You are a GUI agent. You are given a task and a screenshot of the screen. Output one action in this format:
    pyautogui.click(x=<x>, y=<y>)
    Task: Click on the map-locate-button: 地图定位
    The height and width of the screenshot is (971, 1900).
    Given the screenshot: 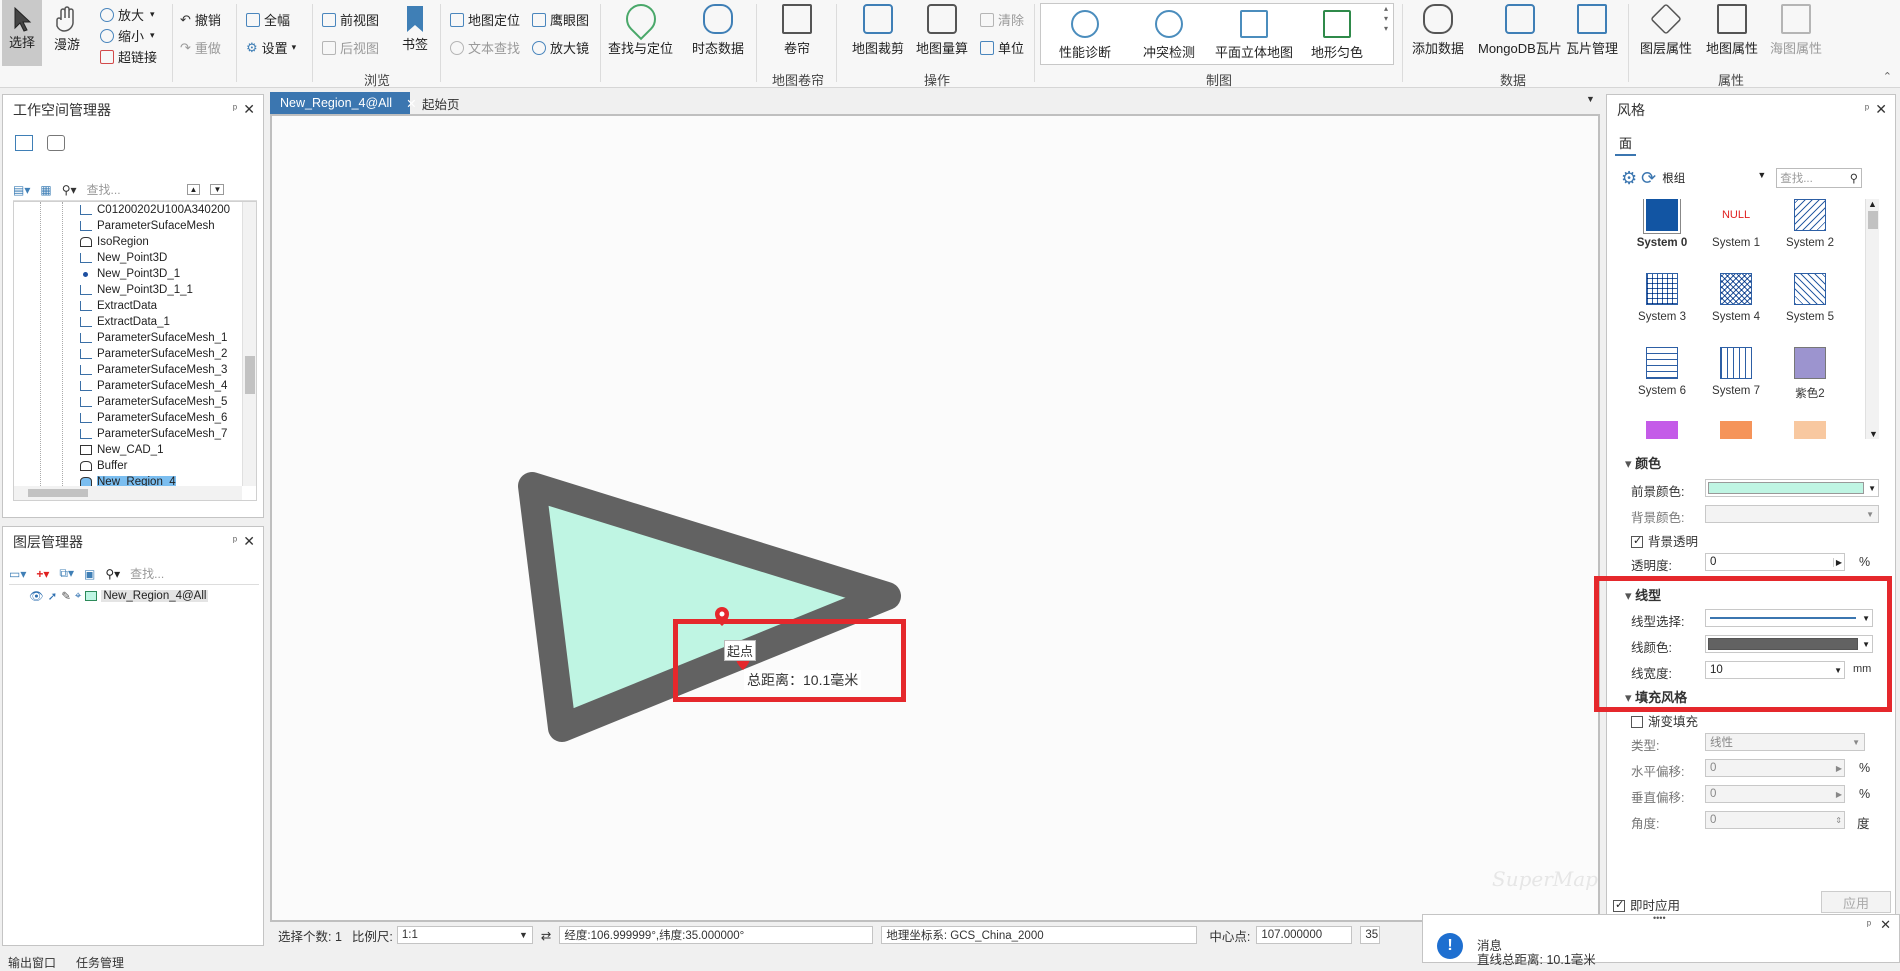 What is the action you would take?
    pyautogui.click(x=485, y=19)
    